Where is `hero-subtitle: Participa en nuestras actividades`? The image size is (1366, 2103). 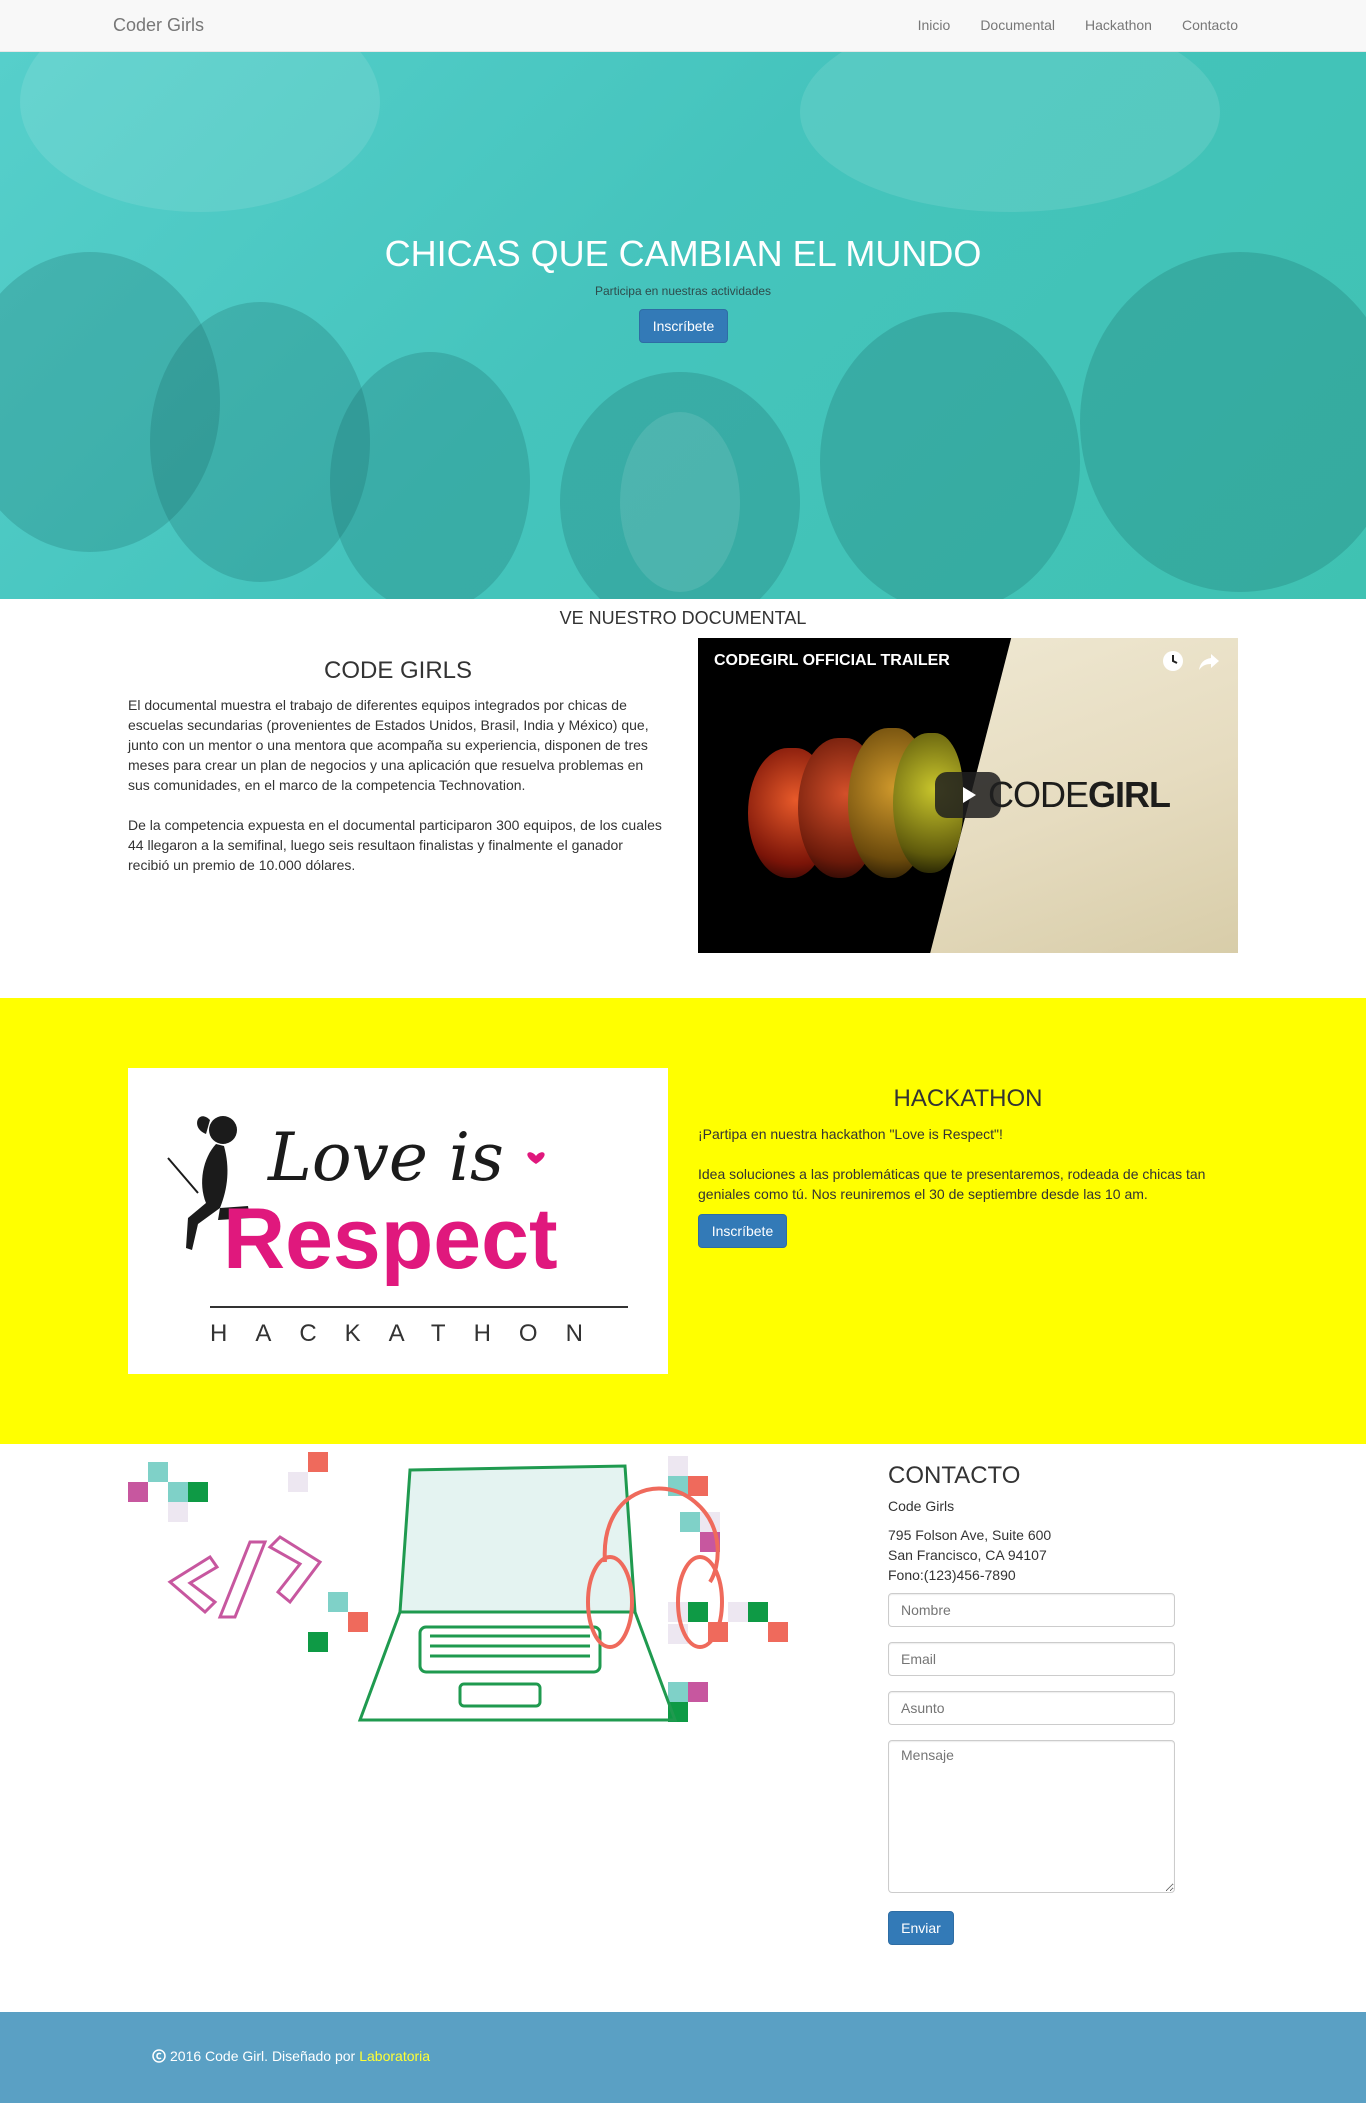 hero-subtitle: Participa en nuestras actividades is located at coordinates (683, 291).